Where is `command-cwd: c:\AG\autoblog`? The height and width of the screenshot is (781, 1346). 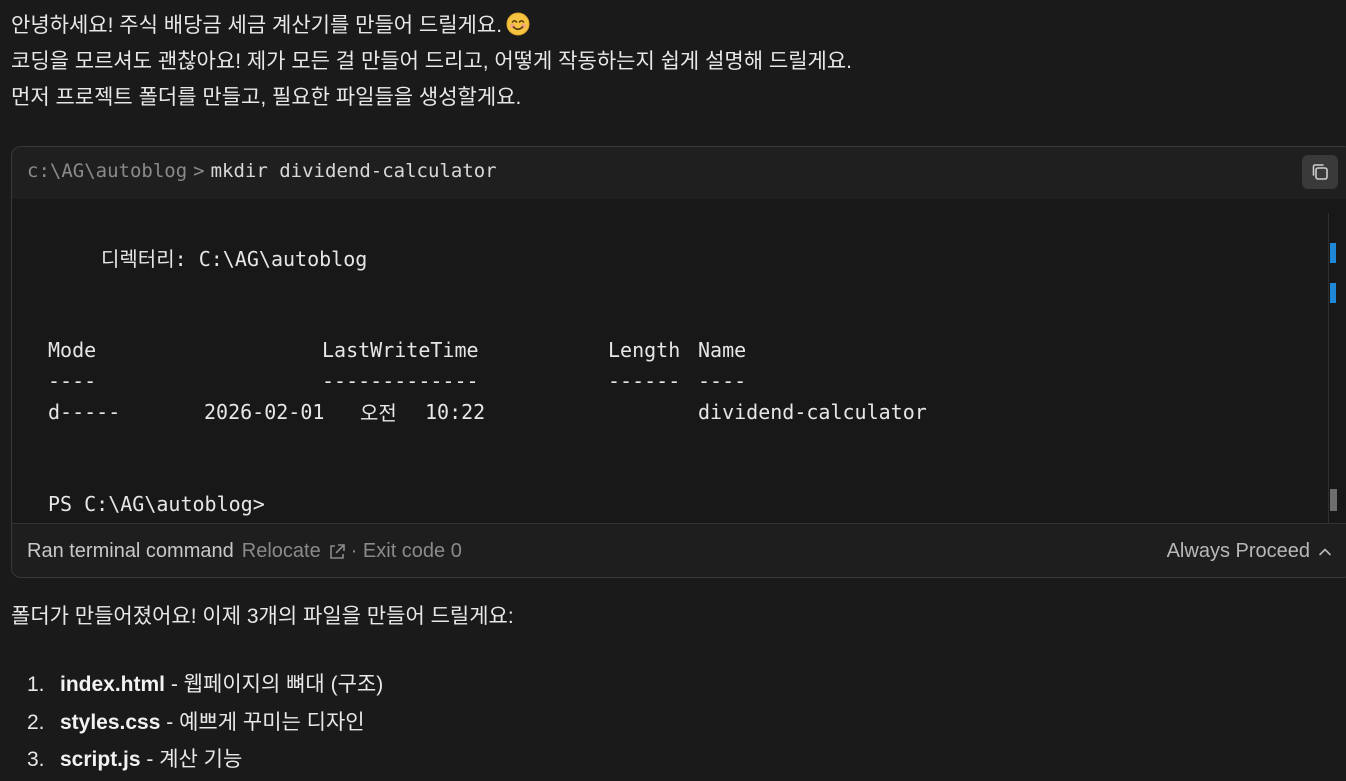
command-cwd: c:\AG\autoblog is located at coordinates (107, 171).